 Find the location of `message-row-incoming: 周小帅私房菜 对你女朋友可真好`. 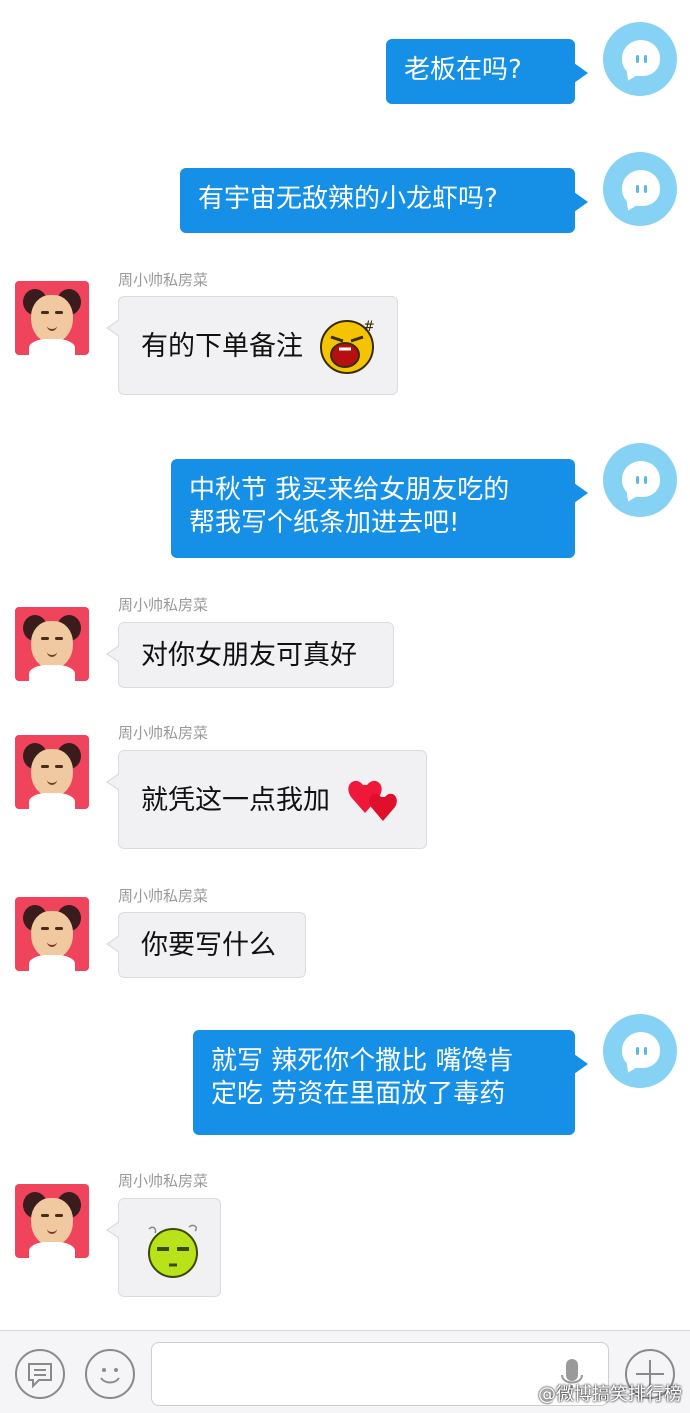

message-row-incoming: 周小帅私房菜 对你女朋友可真好 is located at coordinates (345, 641).